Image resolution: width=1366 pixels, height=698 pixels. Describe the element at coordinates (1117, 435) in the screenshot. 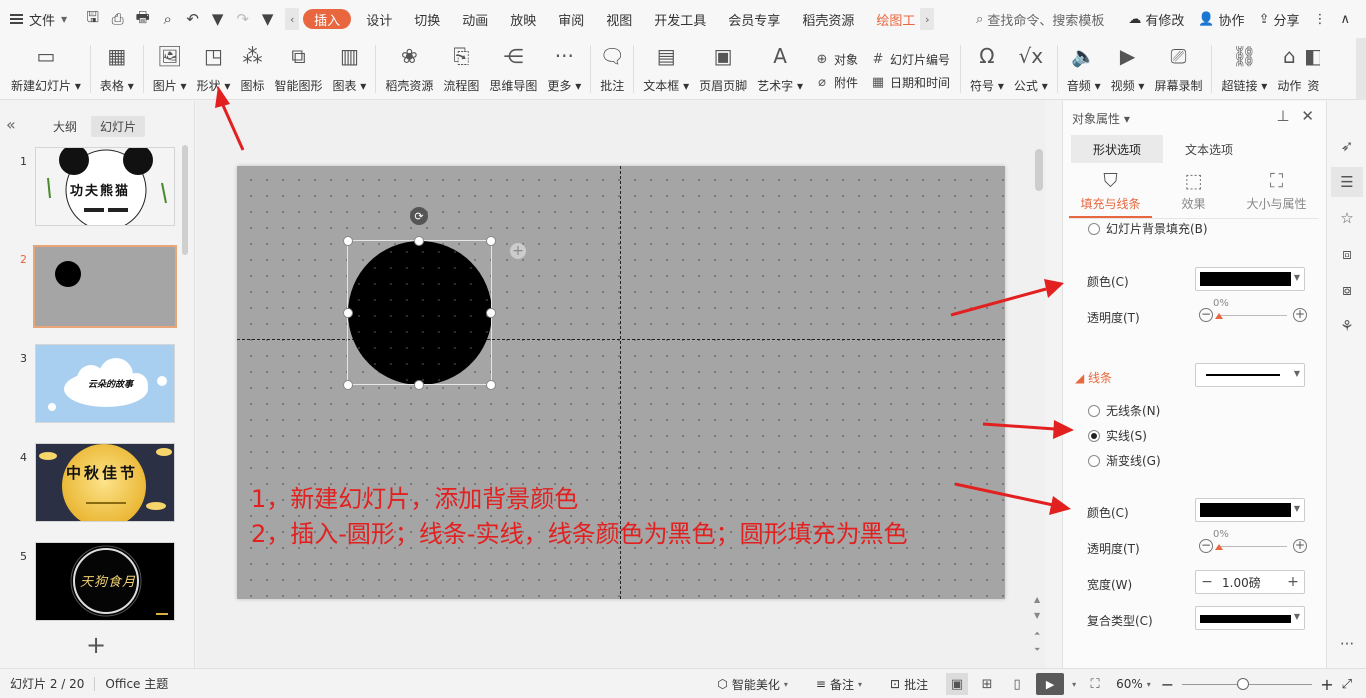

I see `solid-line-option: 实线(S)` at that location.